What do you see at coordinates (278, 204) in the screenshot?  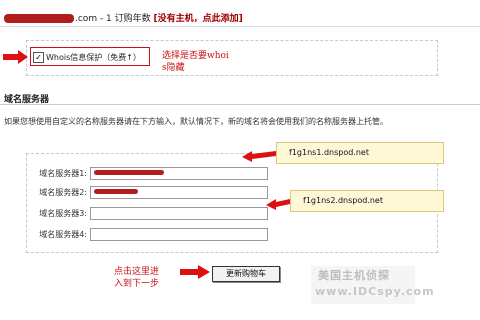 I see `arrow-nameserver2-icon` at bounding box center [278, 204].